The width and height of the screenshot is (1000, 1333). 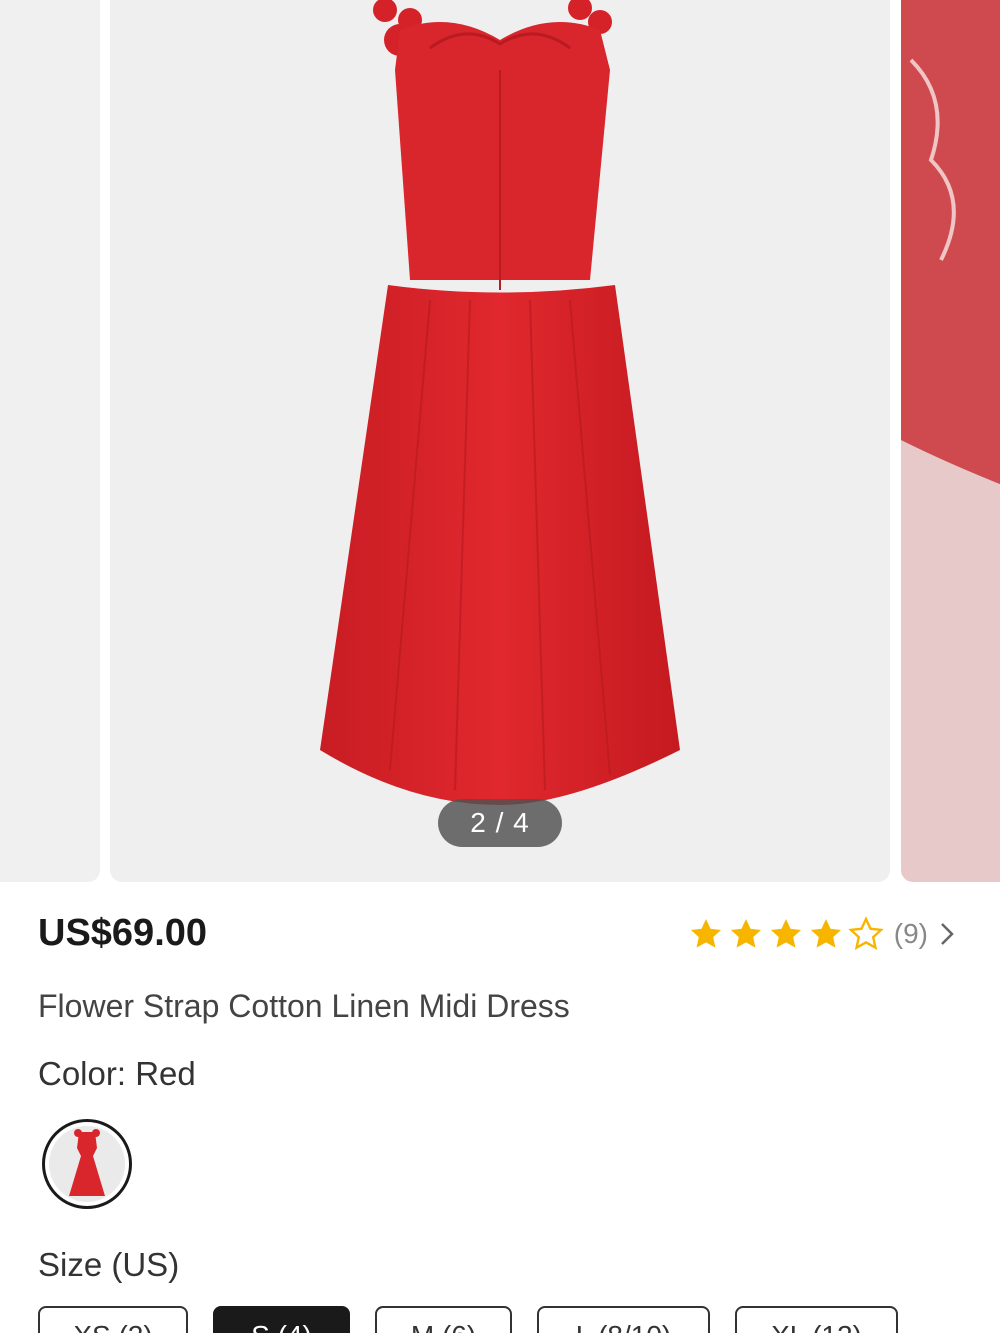 What do you see at coordinates (304, 1006) in the screenshot?
I see `product-title: Flower Strap Cotton Linen Midi Dress` at bounding box center [304, 1006].